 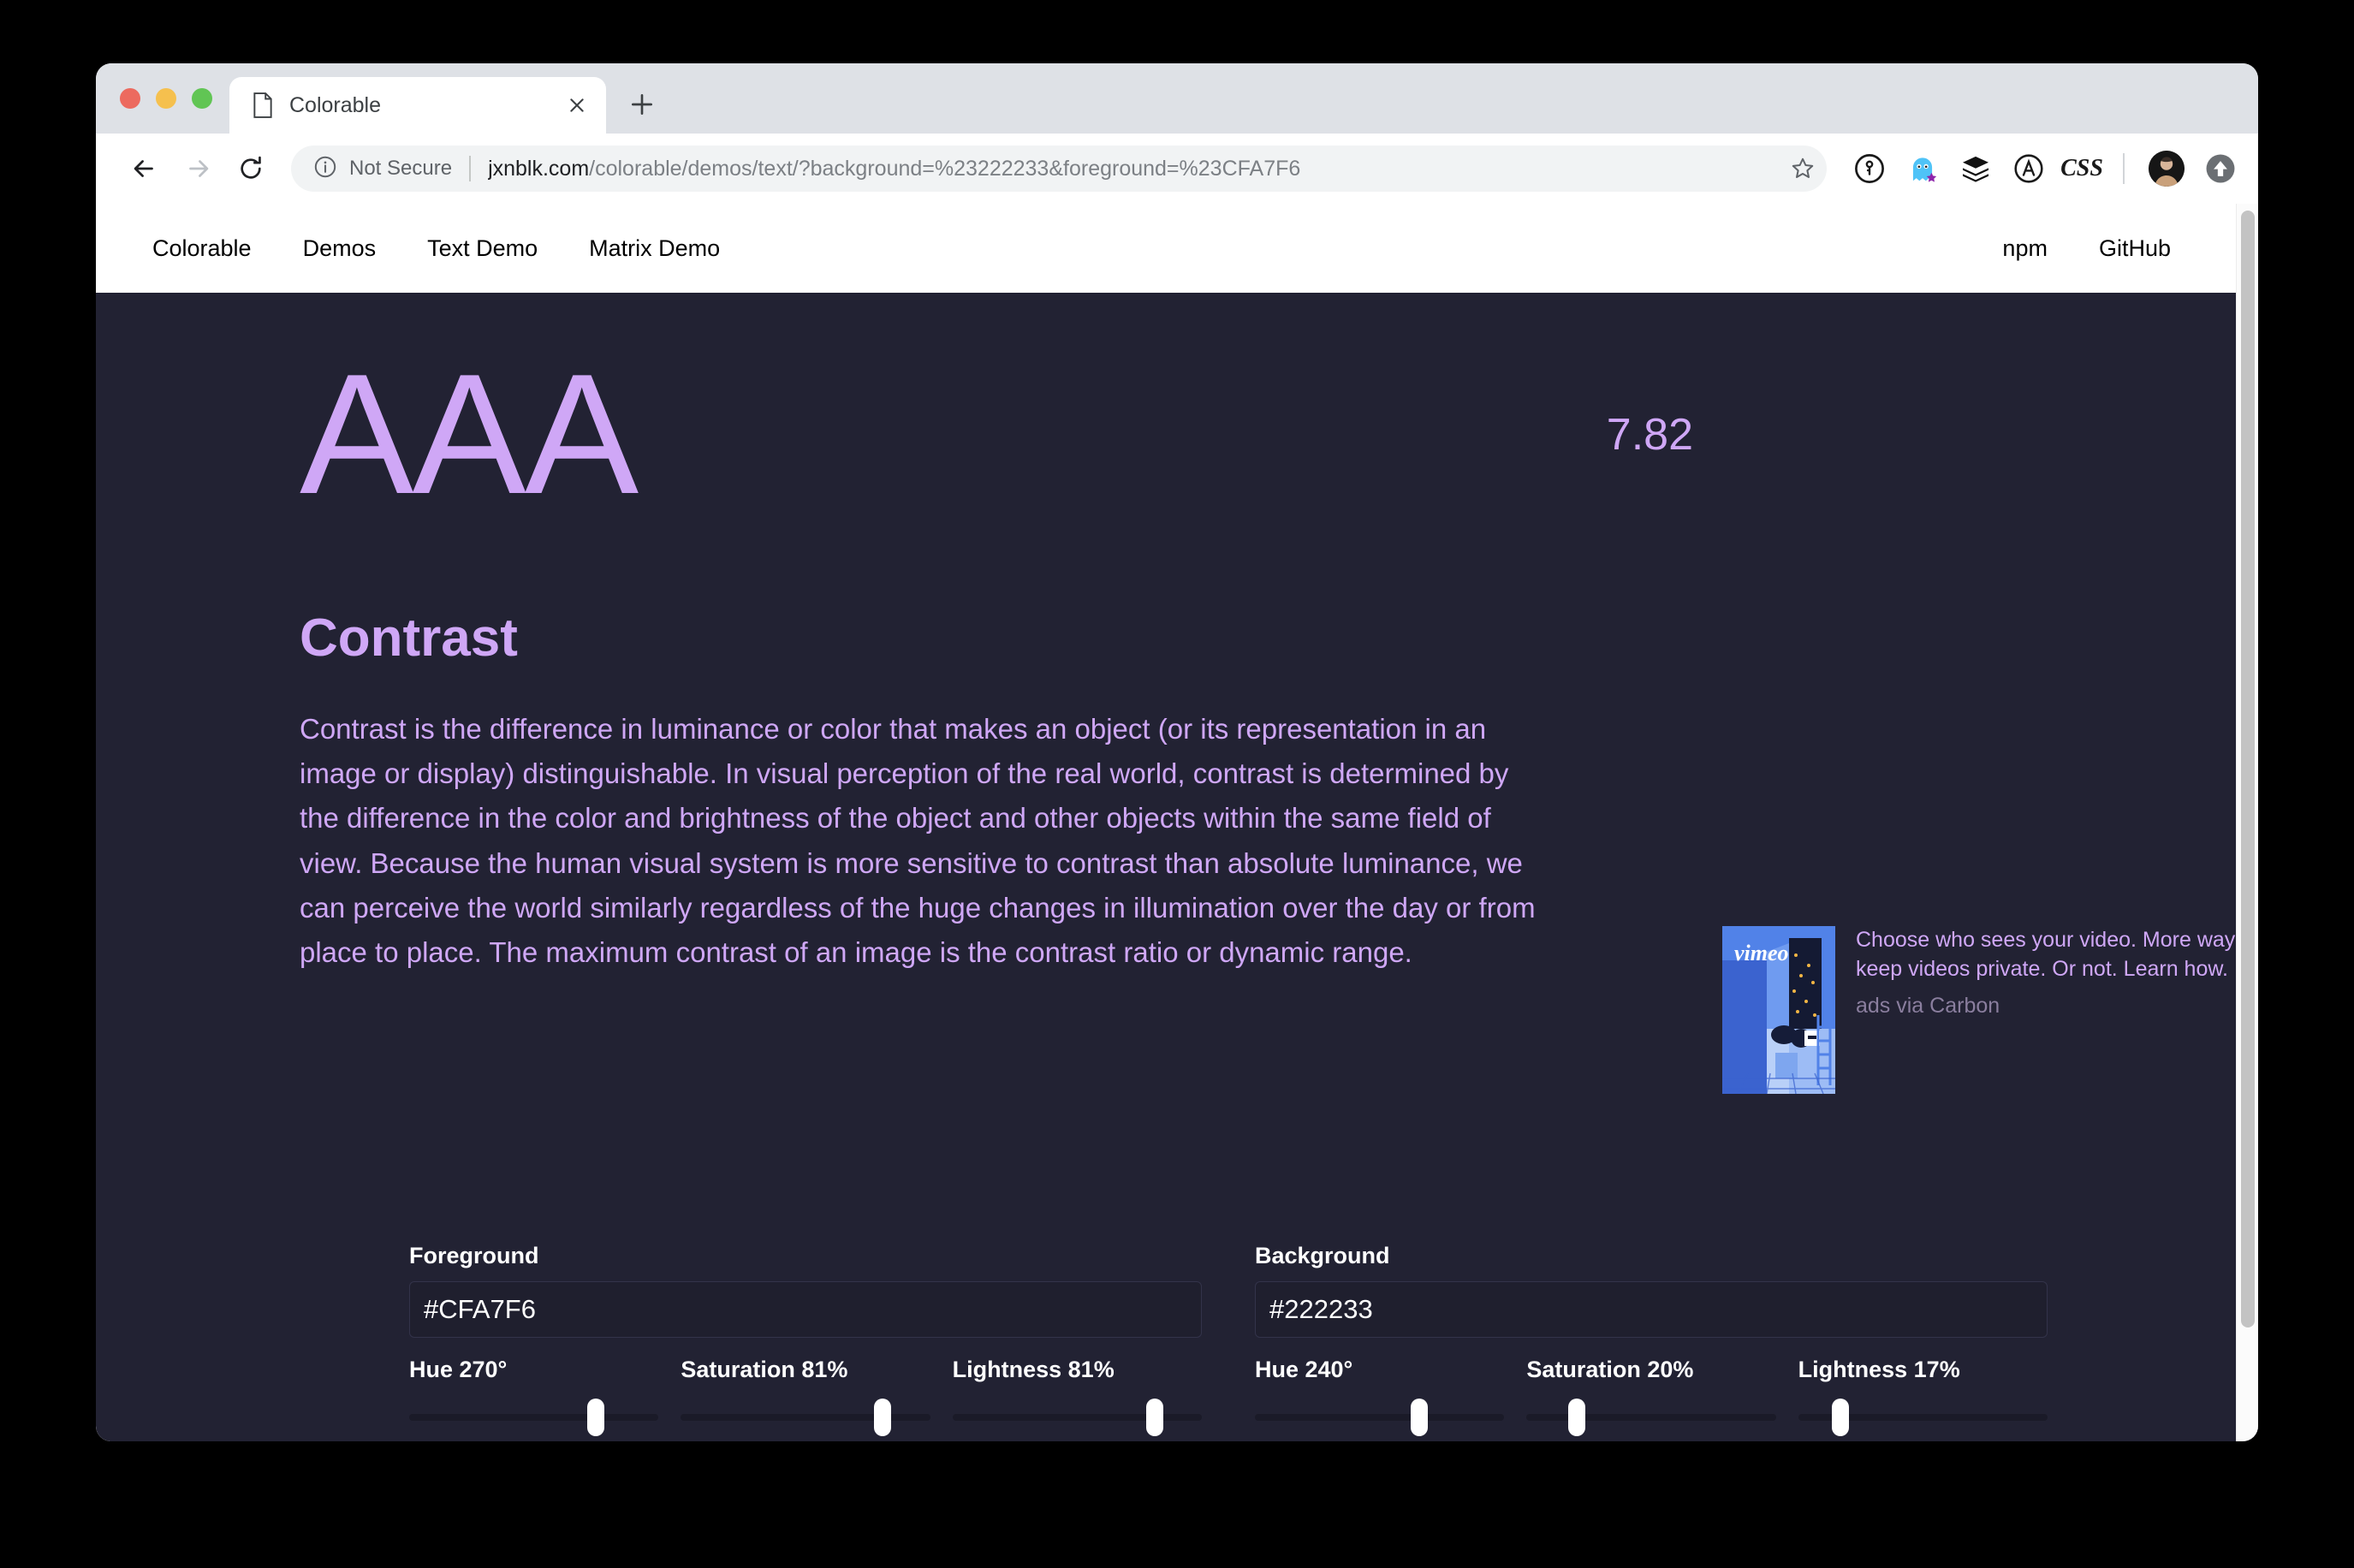 I want to click on window-controls, so click(x=162, y=98).